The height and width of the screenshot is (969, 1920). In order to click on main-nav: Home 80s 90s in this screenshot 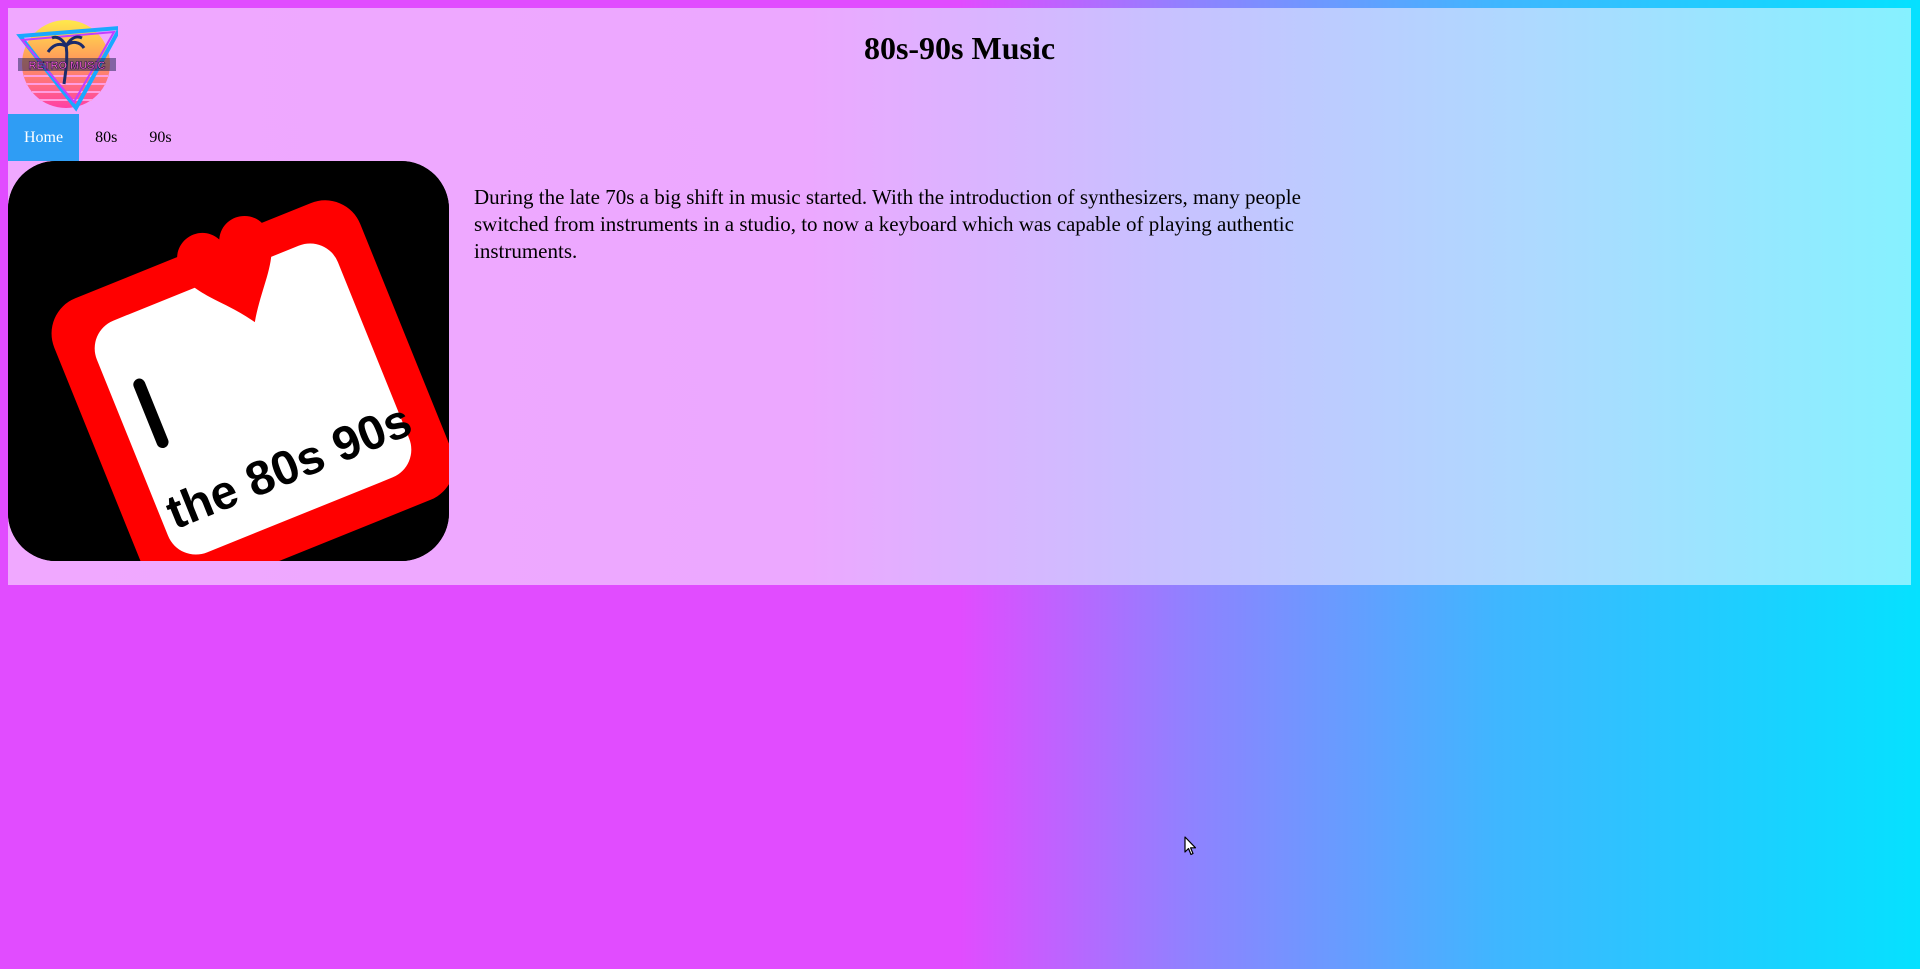, I will do `click(98, 137)`.